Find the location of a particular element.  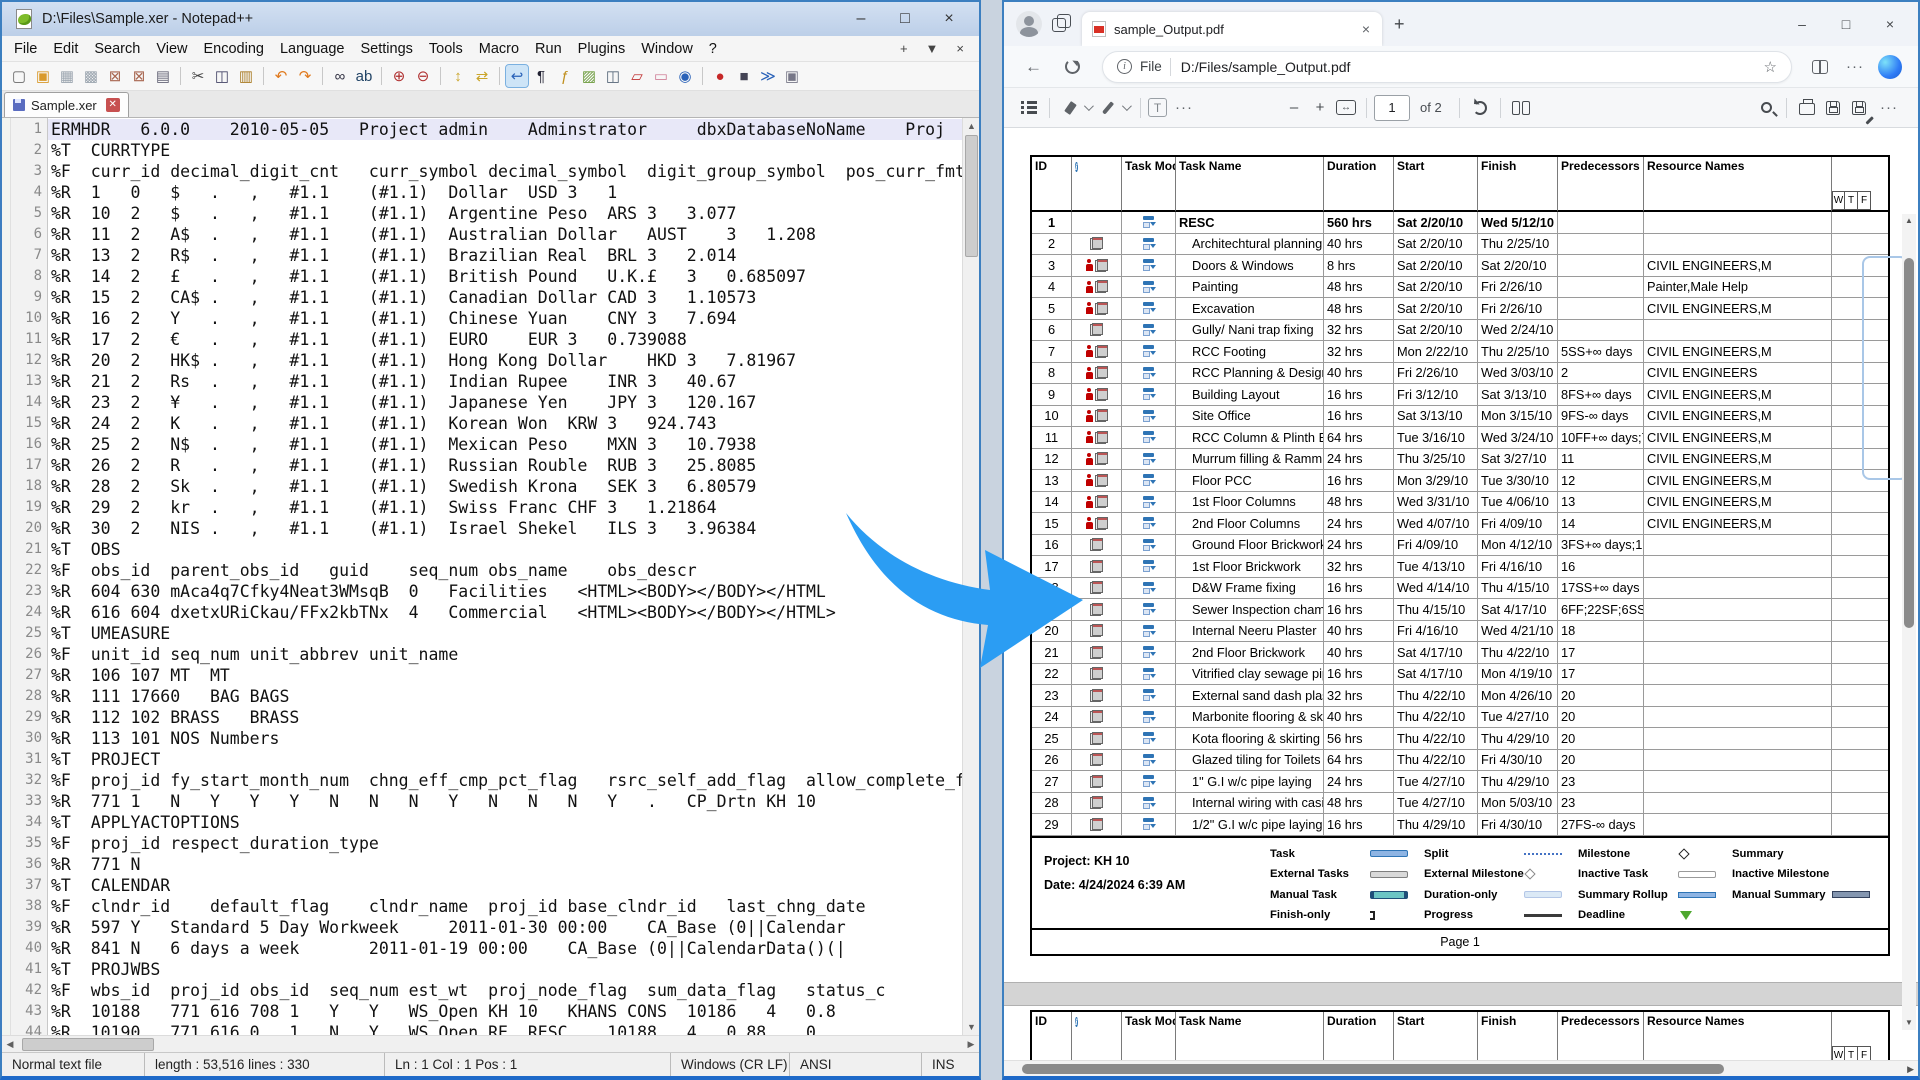

find-icon: ∞ is located at coordinates (340, 76).